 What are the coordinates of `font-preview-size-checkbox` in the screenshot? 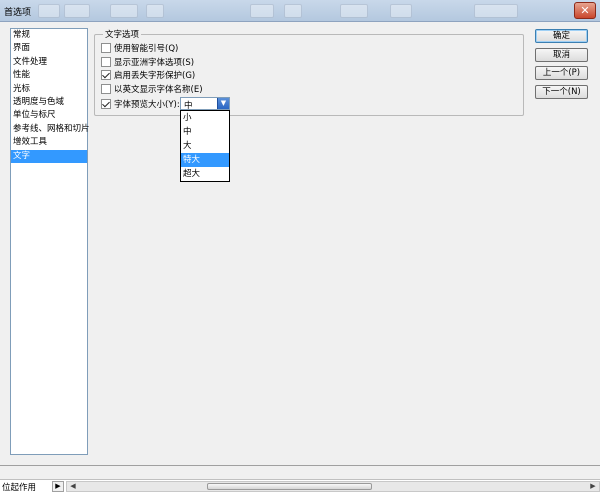 It's located at (106, 104).